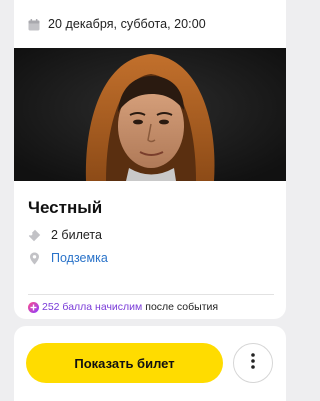 This screenshot has width=320, height=401. I want to click on event-date-row: 20 декабря, суббота, 20:00, so click(117, 24).